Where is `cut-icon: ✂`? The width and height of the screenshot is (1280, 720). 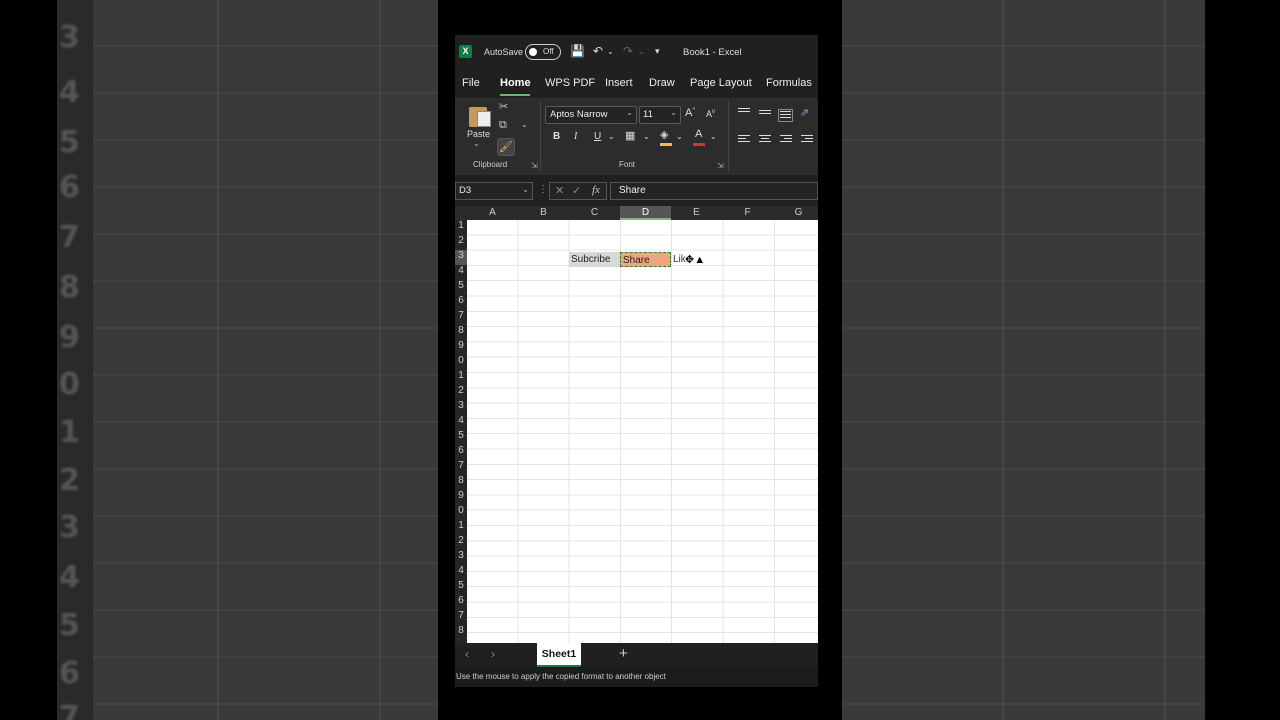
cut-icon: ✂ is located at coordinates (503, 106).